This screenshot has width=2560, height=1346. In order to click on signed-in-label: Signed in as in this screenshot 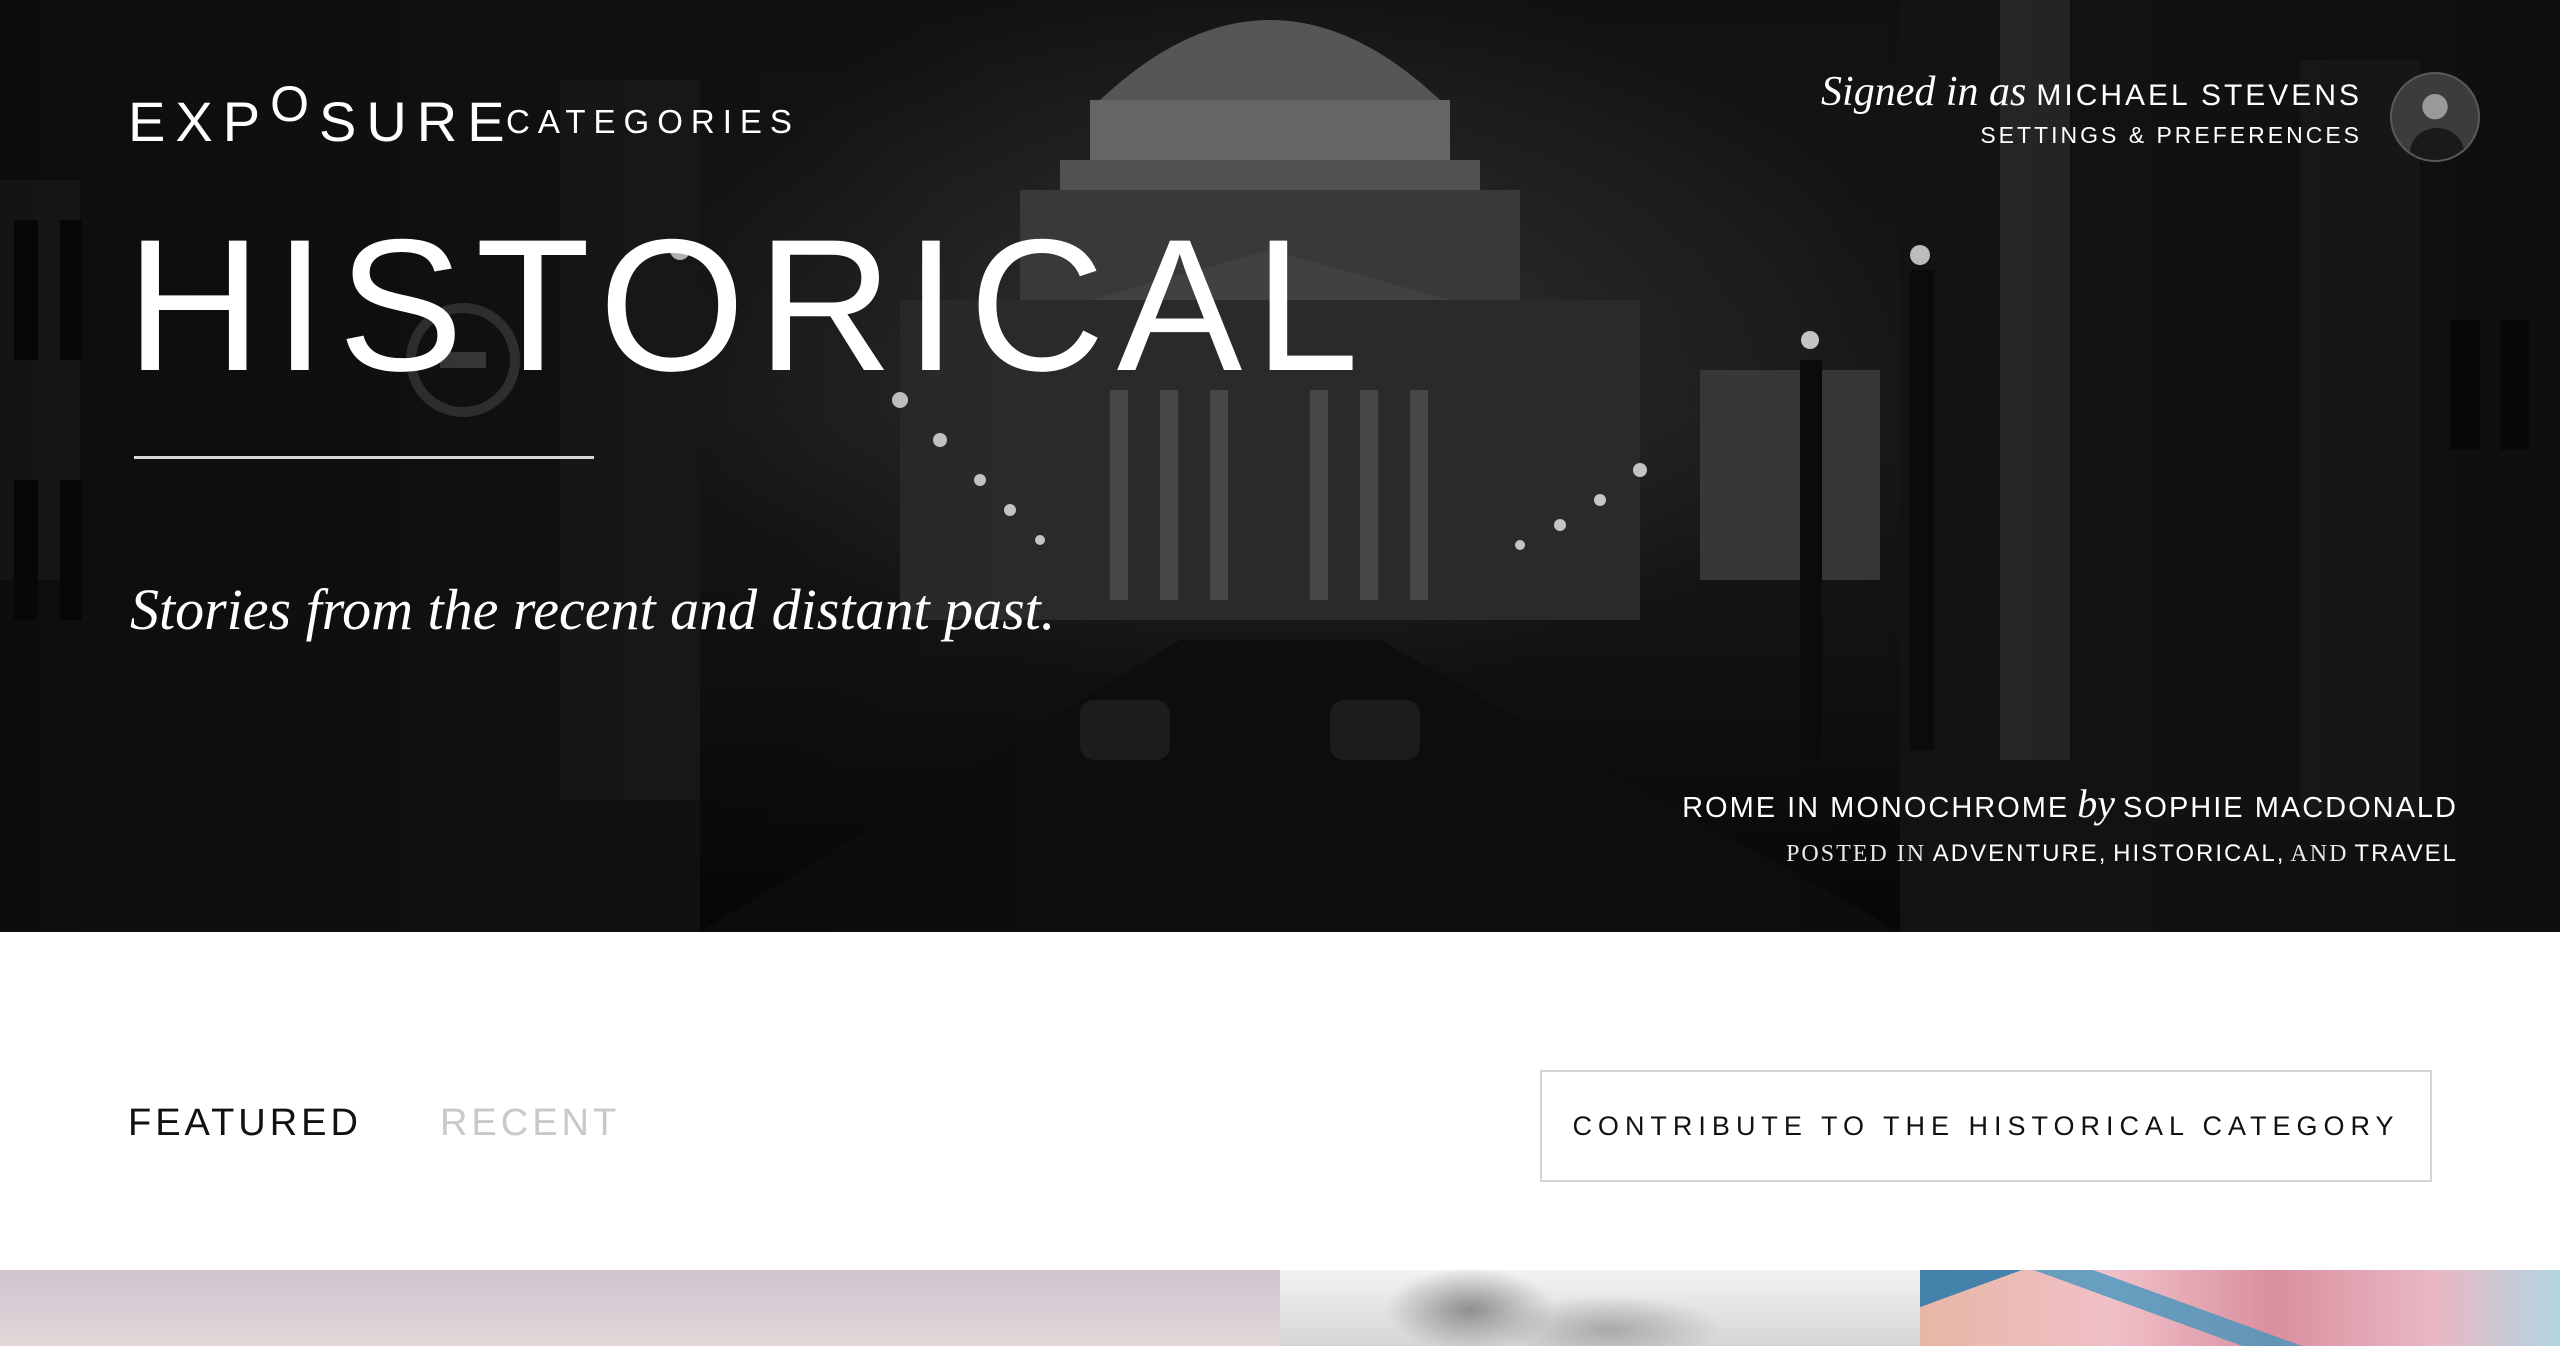, I will do `click(1924, 92)`.